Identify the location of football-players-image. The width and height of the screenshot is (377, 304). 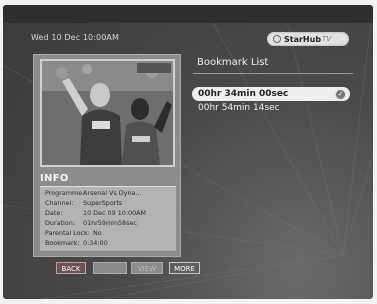
(107, 113).